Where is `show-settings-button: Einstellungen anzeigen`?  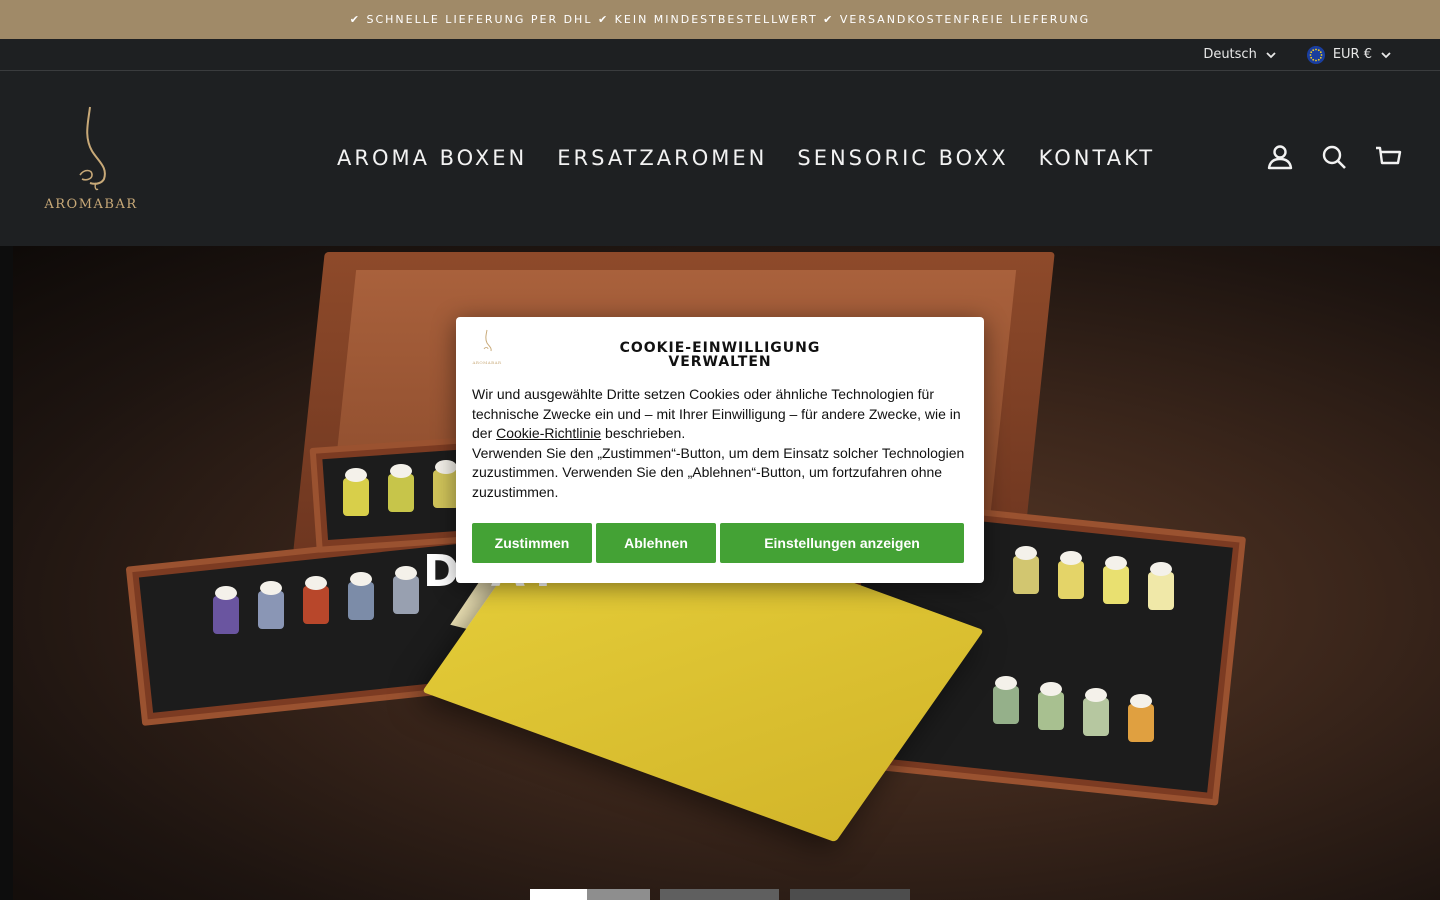 show-settings-button: Einstellungen anzeigen is located at coordinates (842, 543).